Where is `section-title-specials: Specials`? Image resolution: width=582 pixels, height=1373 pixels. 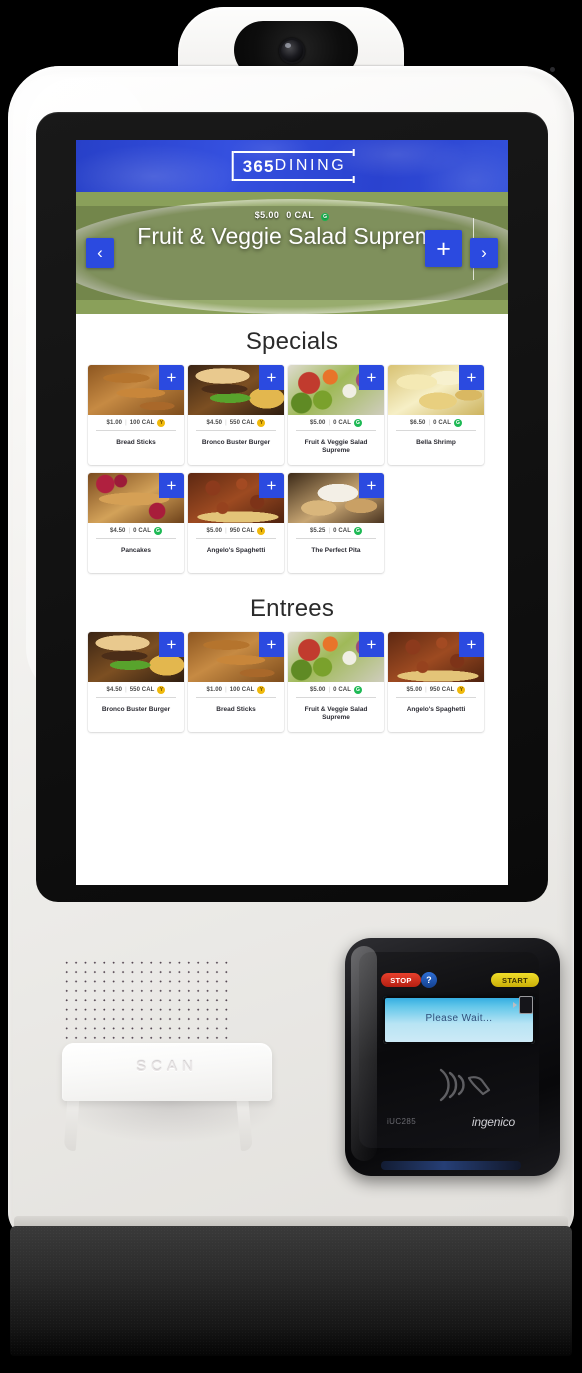 section-title-specials: Specials is located at coordinates (292, 341).